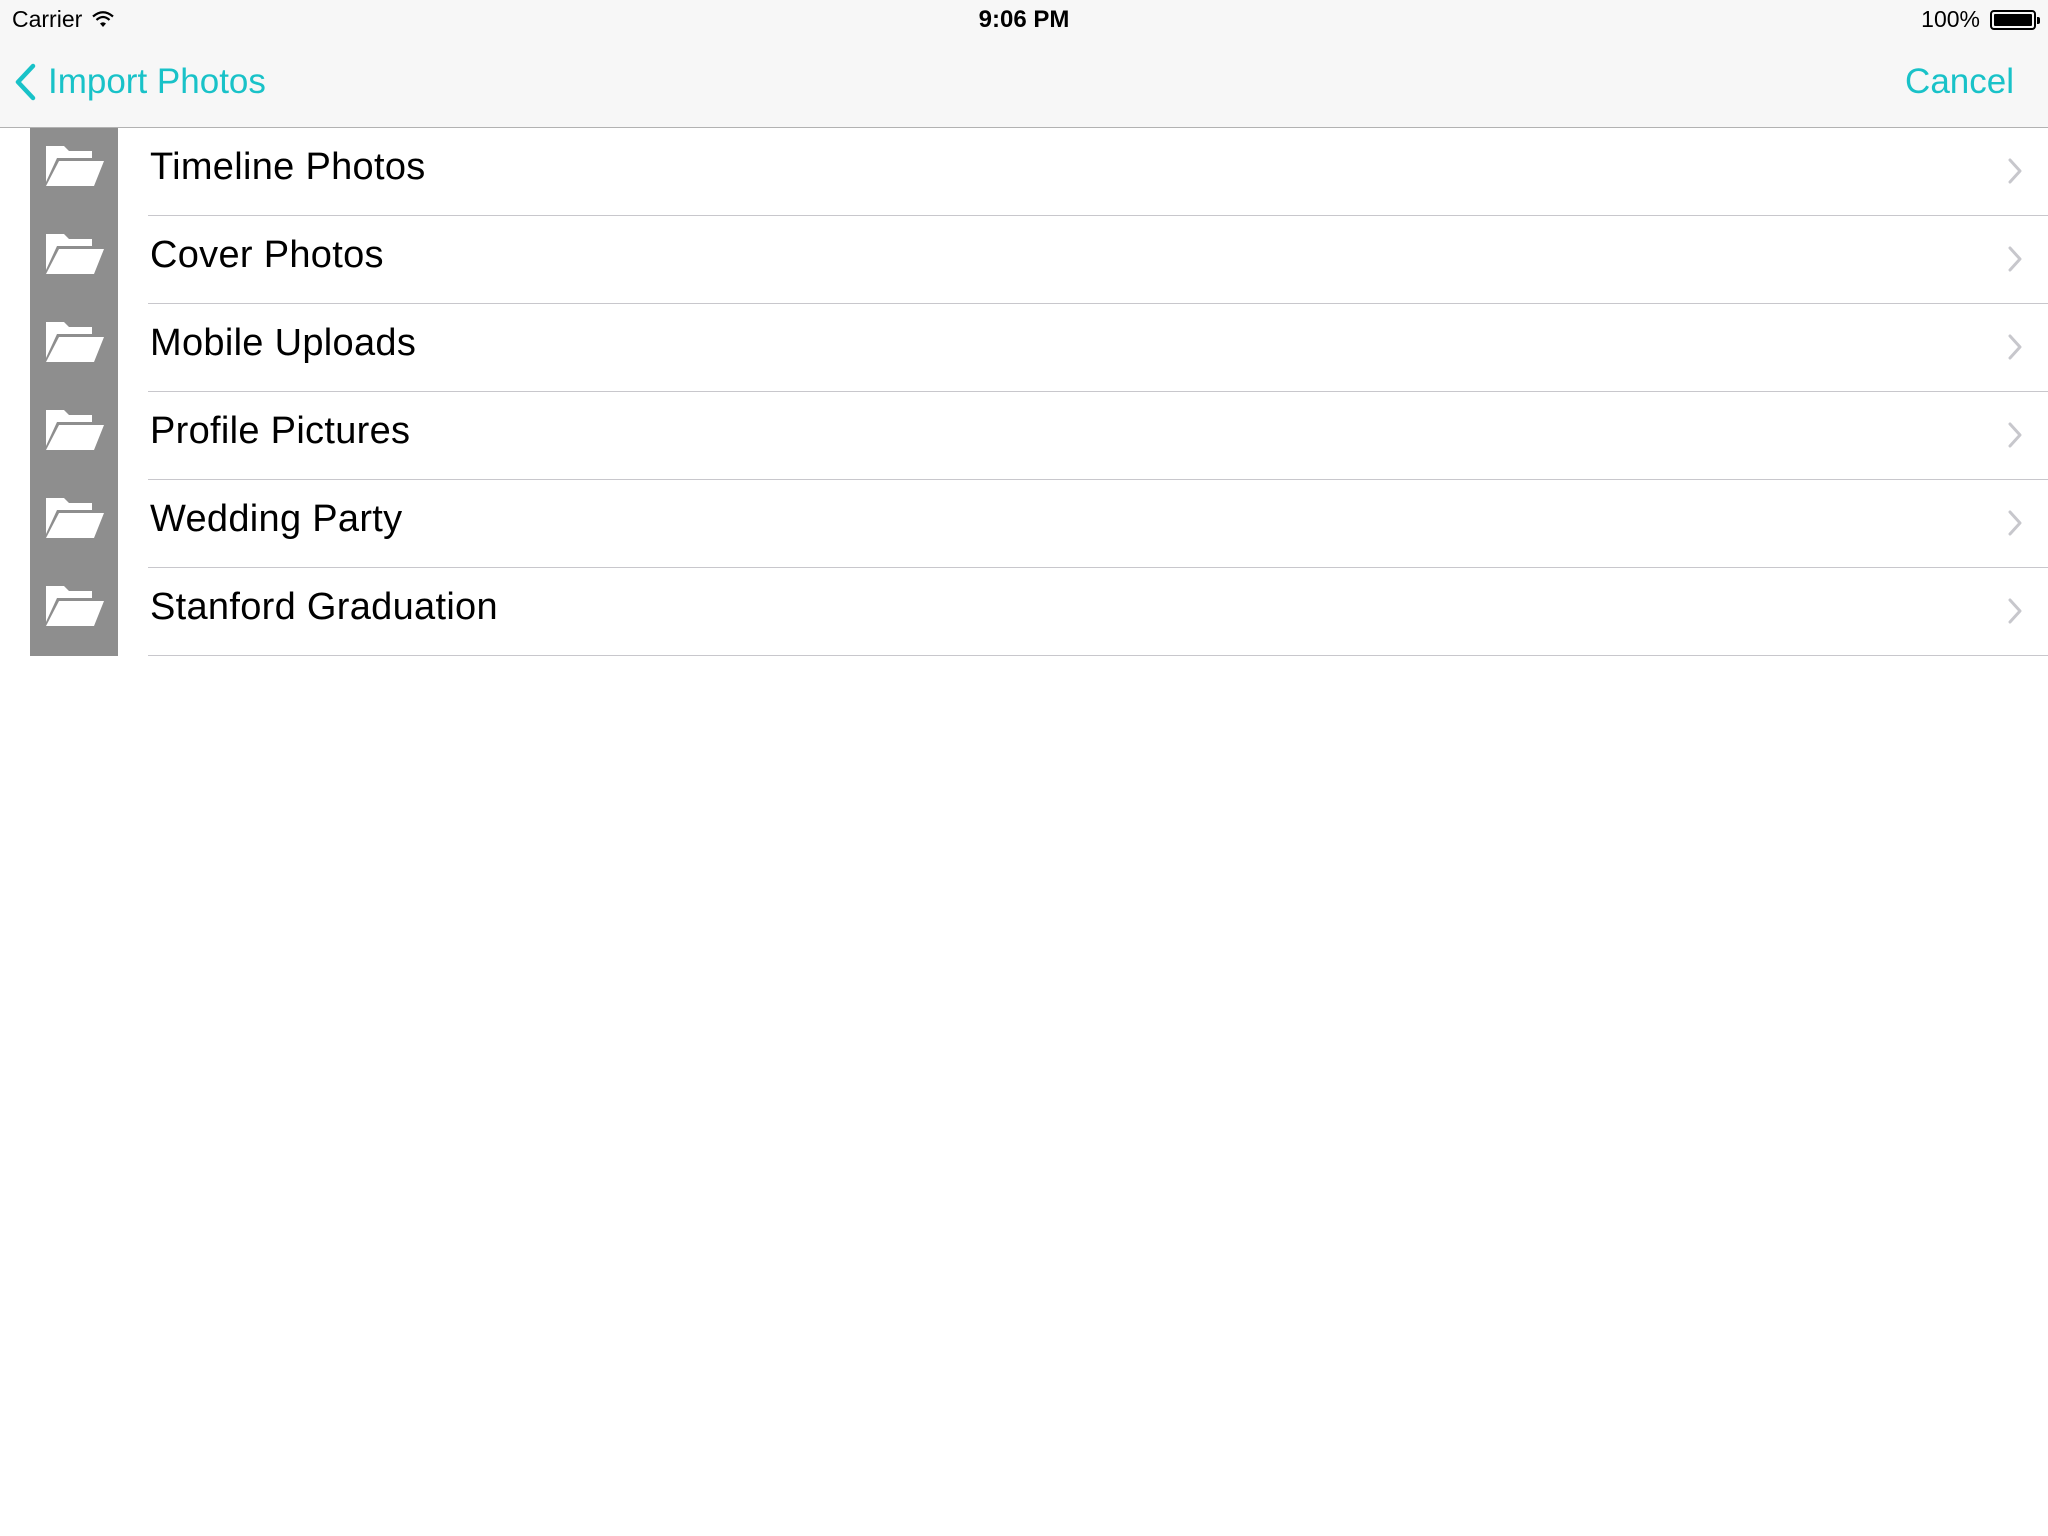 This screenshot has width=2048, height=1536. What do you see at coordinates (280, 431) in the screenshot?
I see `album-title: Profile Pictures` at bounding box center [280, 431].